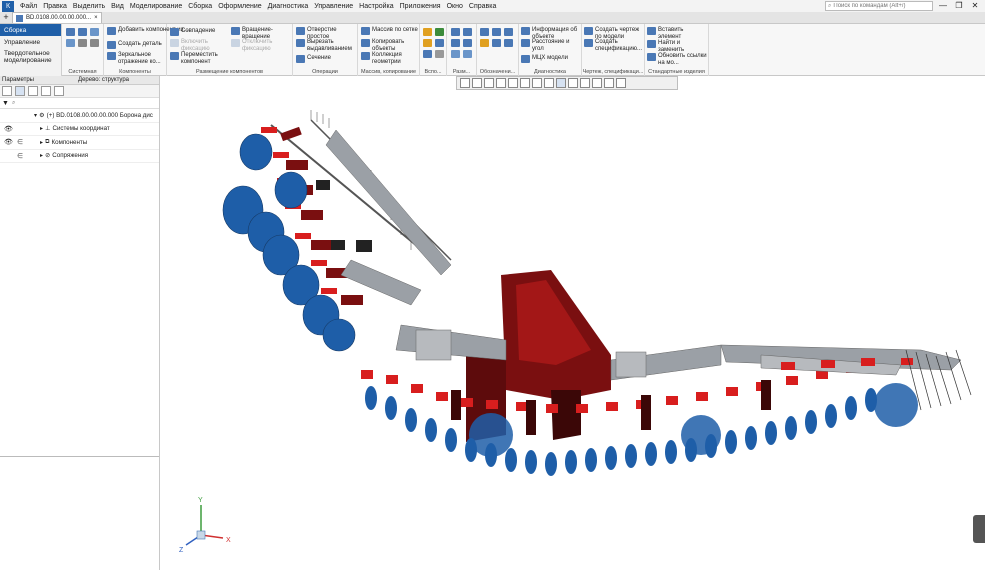 Image resolution: width=985 pixels, height=572 pixels. What do you see at coordinates (427, 54) in the screenshot?
I see `curve-icon` at bounding box center [427, 54].